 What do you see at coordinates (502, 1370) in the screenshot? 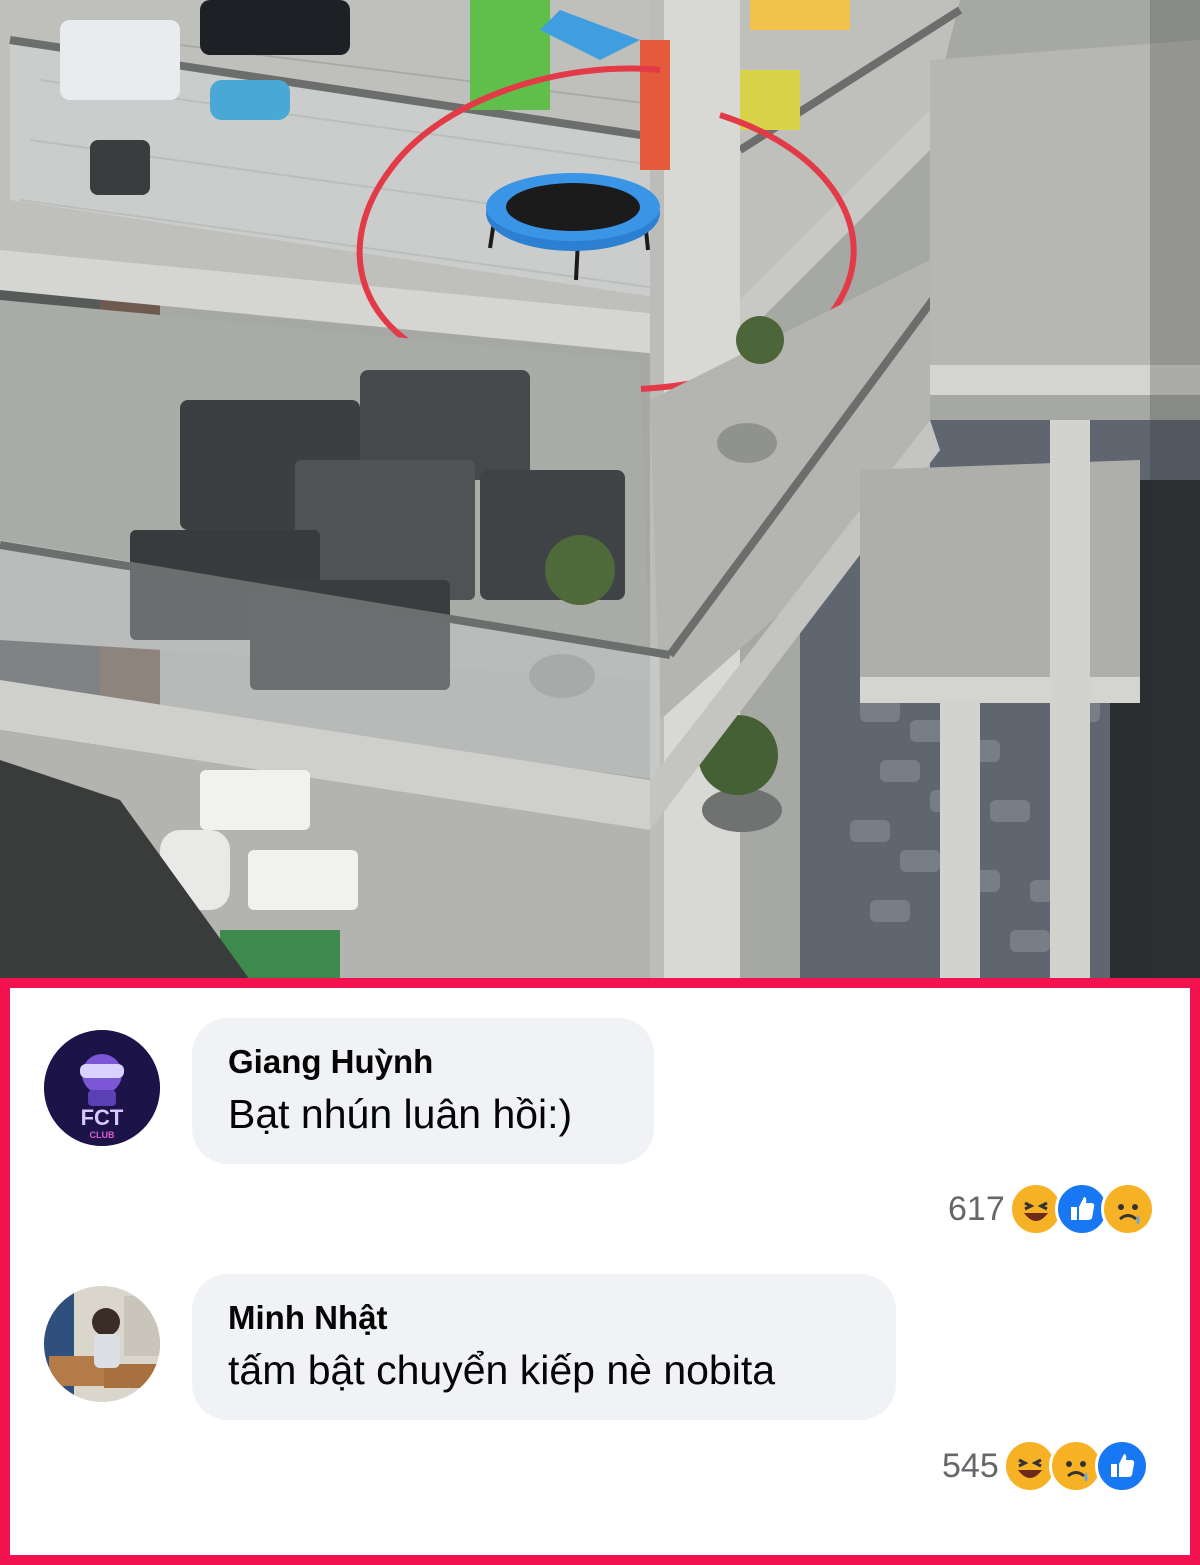
I see `comment-text: tấm bật chuyển kiếp nè nobita` at bounding box center [502, 1370].